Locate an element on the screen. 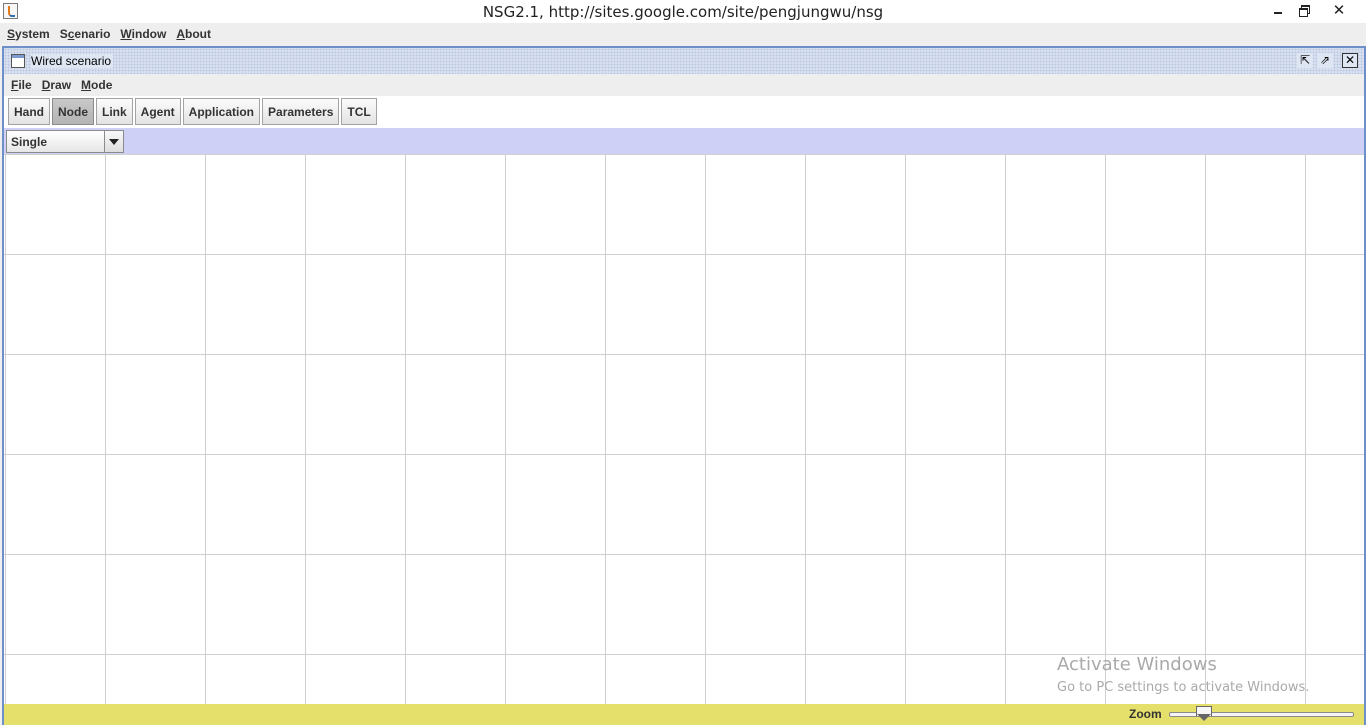  frame-titlebar: Wired scenario ⇱ ⇗ ✕ is located at coordinates (684, 61).